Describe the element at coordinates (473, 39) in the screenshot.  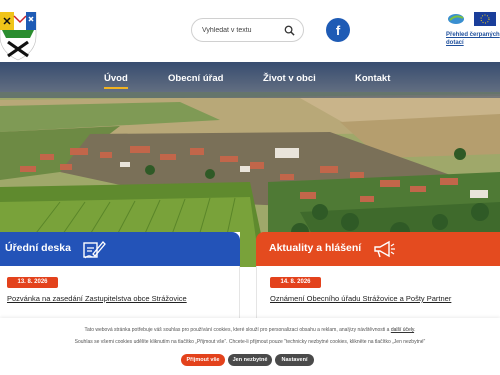
I see `eu-funding-link: Přehled čerpaných dotací` at that location.